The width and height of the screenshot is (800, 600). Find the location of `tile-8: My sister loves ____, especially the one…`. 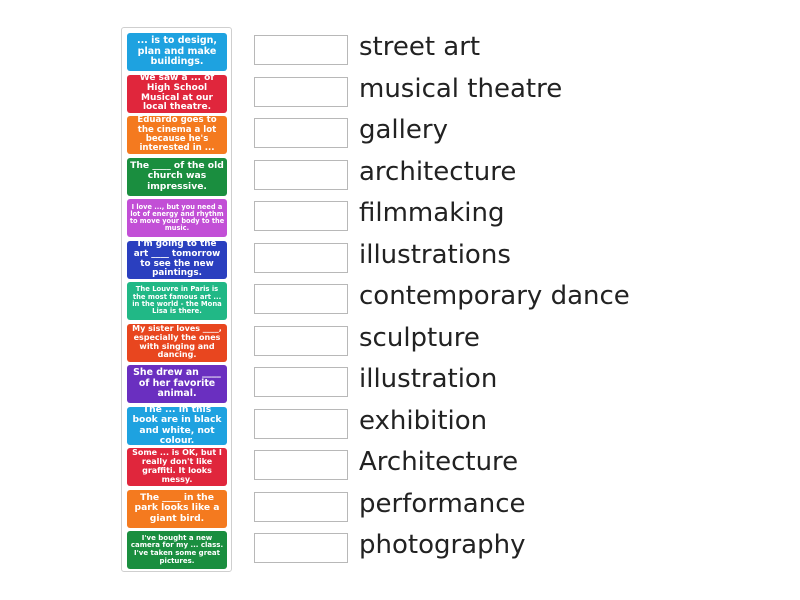

tile-8: My sister loves ____, especially the one… is located at coordinates (177, 342).